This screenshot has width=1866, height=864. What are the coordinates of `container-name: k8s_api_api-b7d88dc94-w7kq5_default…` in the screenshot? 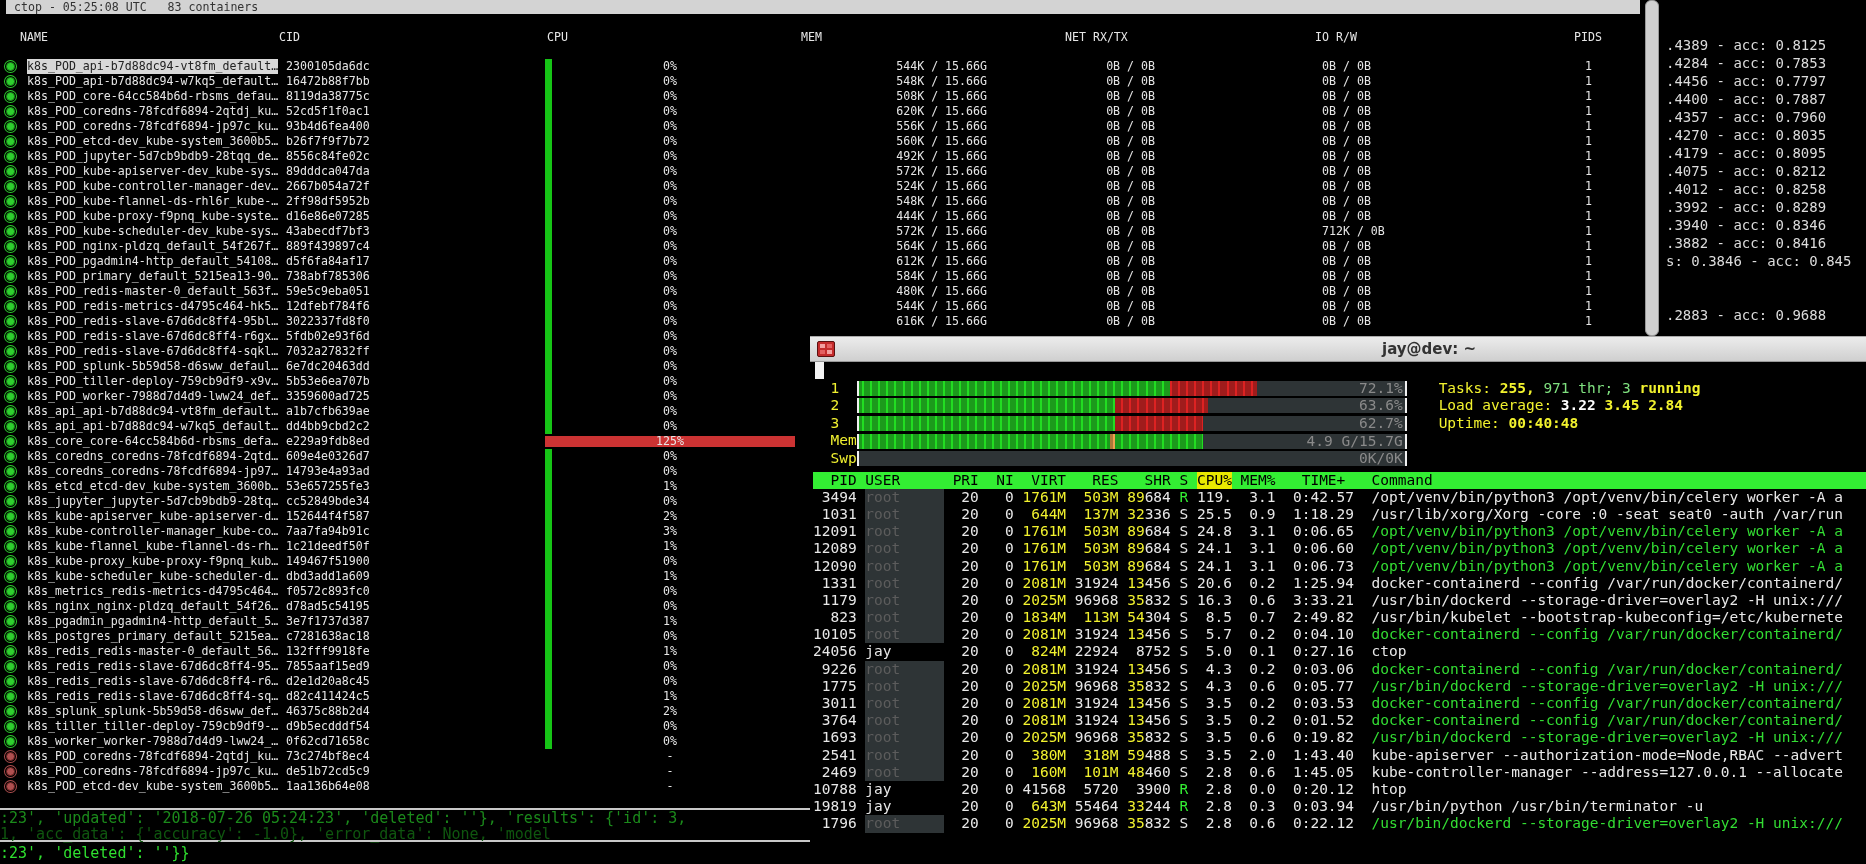 It's located at (153, 426).